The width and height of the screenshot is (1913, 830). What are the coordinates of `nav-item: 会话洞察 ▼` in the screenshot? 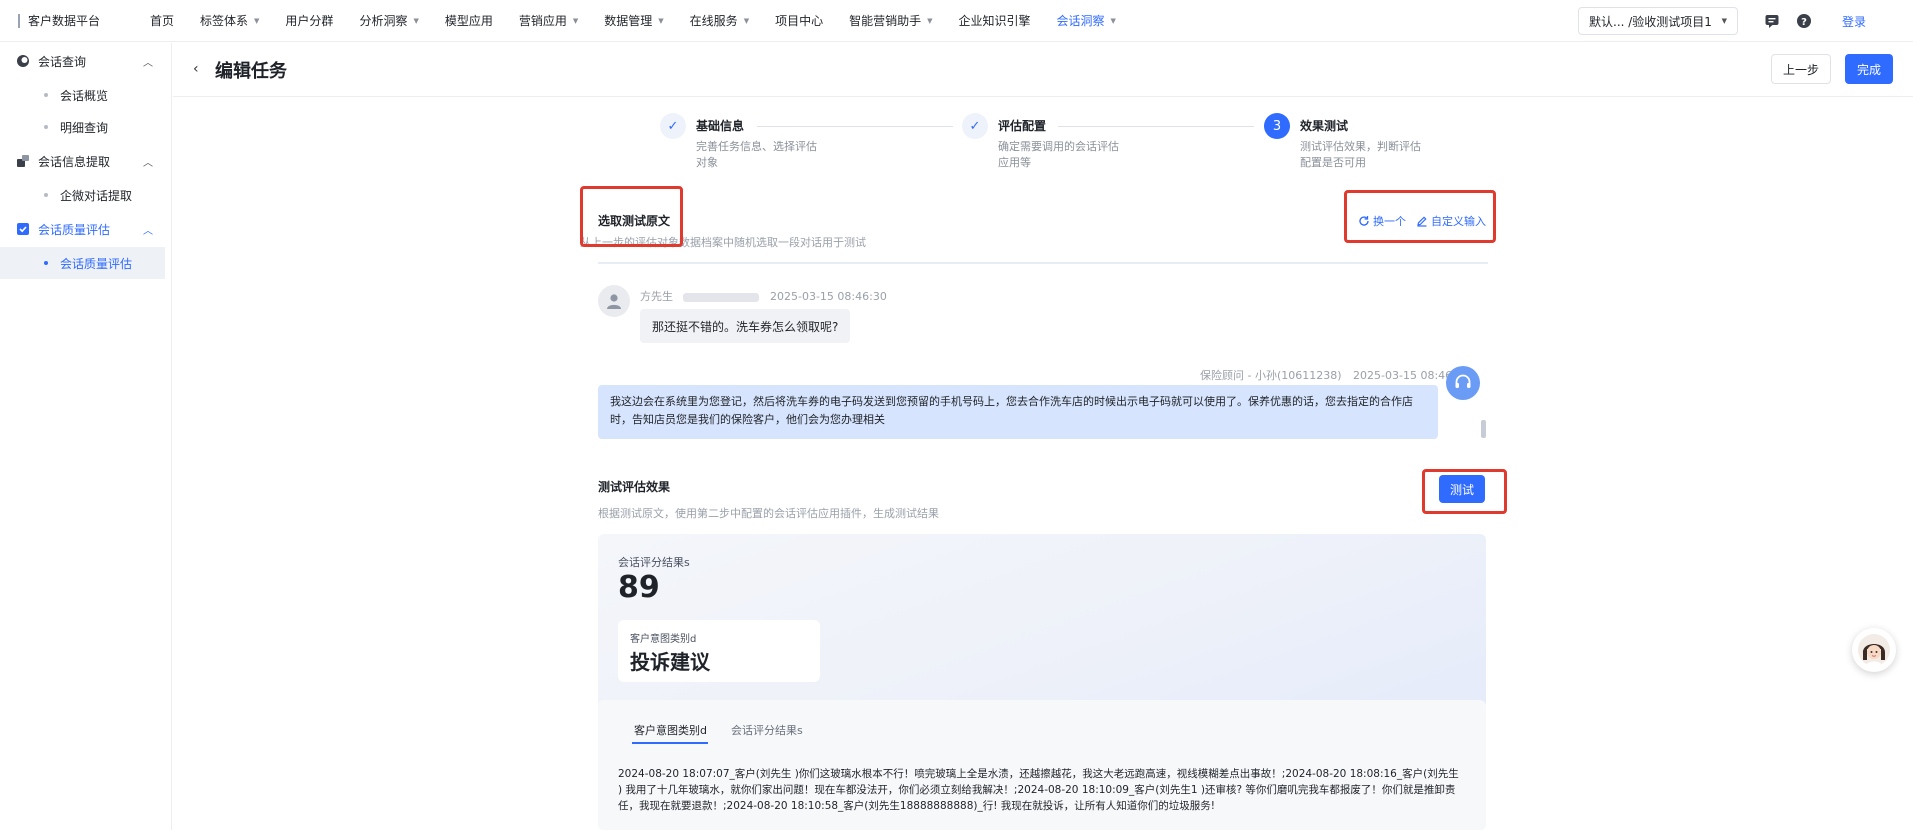 It's located at (1086, 20).